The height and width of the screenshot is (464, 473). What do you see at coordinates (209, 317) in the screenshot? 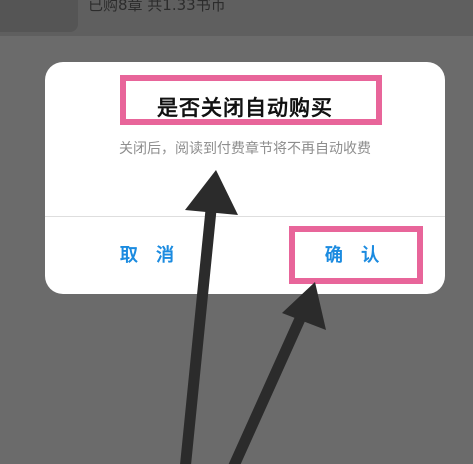
I see `arrow-to-title-icon` at bounding box center [209, 317].